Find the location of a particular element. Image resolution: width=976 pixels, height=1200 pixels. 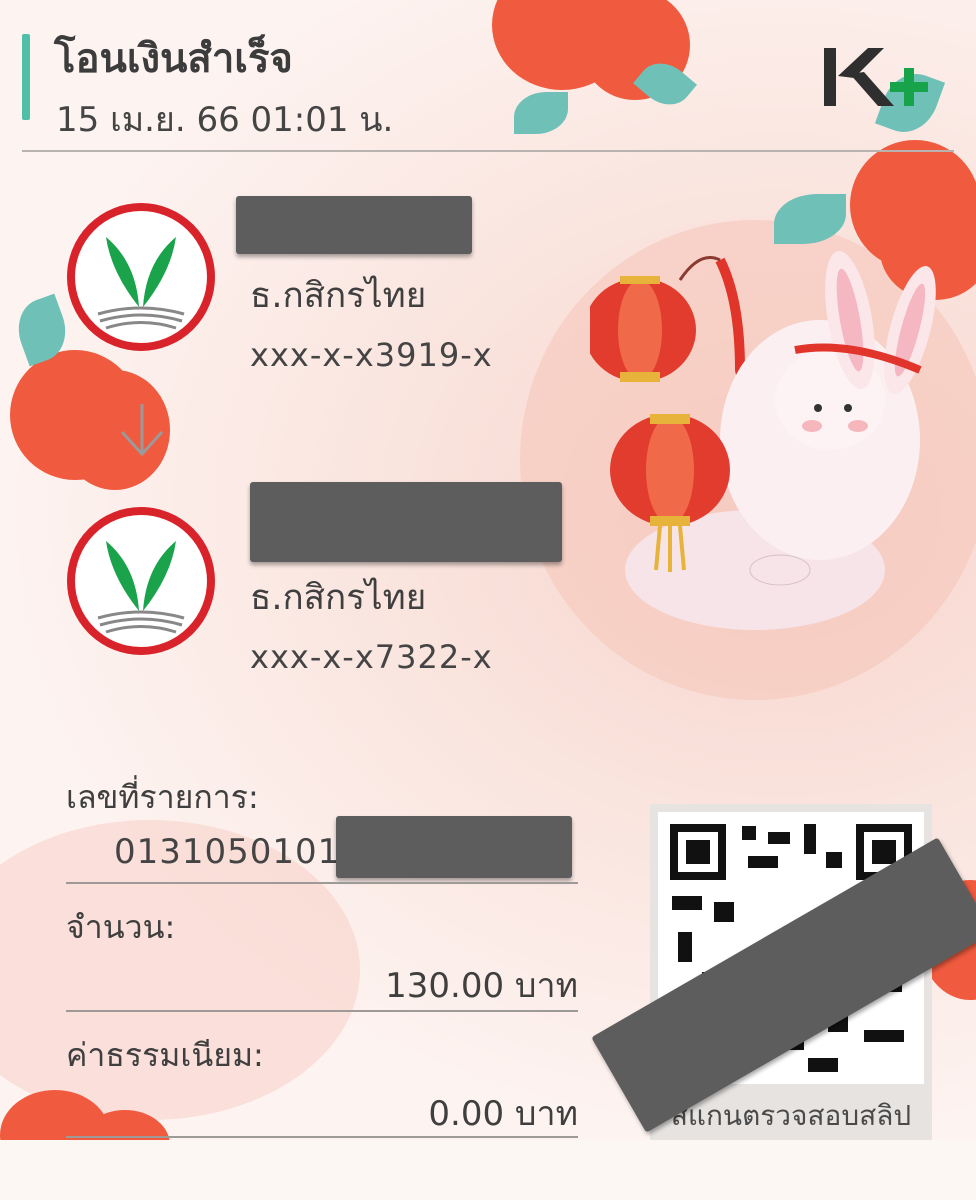

sender-account-number: xxx-x-x3919-x is located at coordinates (371, 355).